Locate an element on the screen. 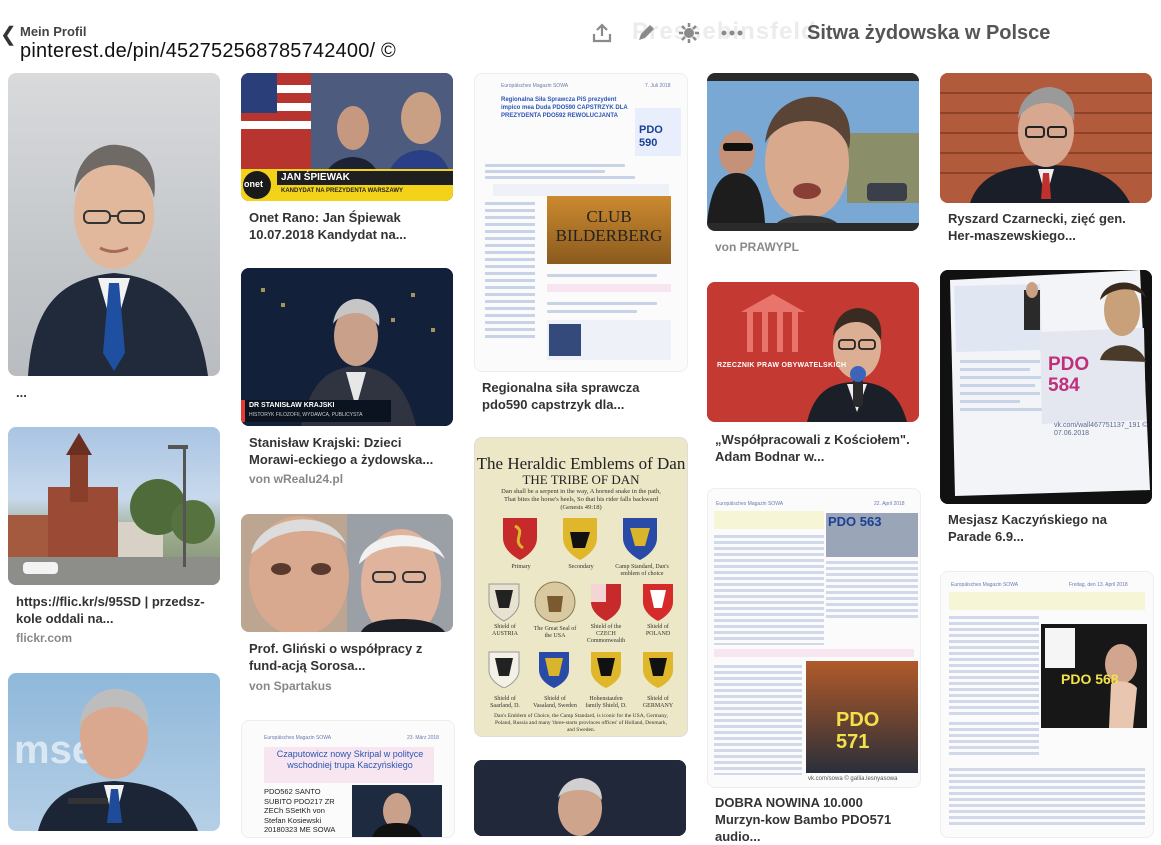 The height and width of the screenshot is (845, 1161). pin-image-two-men is located at coordinates (347, 573).